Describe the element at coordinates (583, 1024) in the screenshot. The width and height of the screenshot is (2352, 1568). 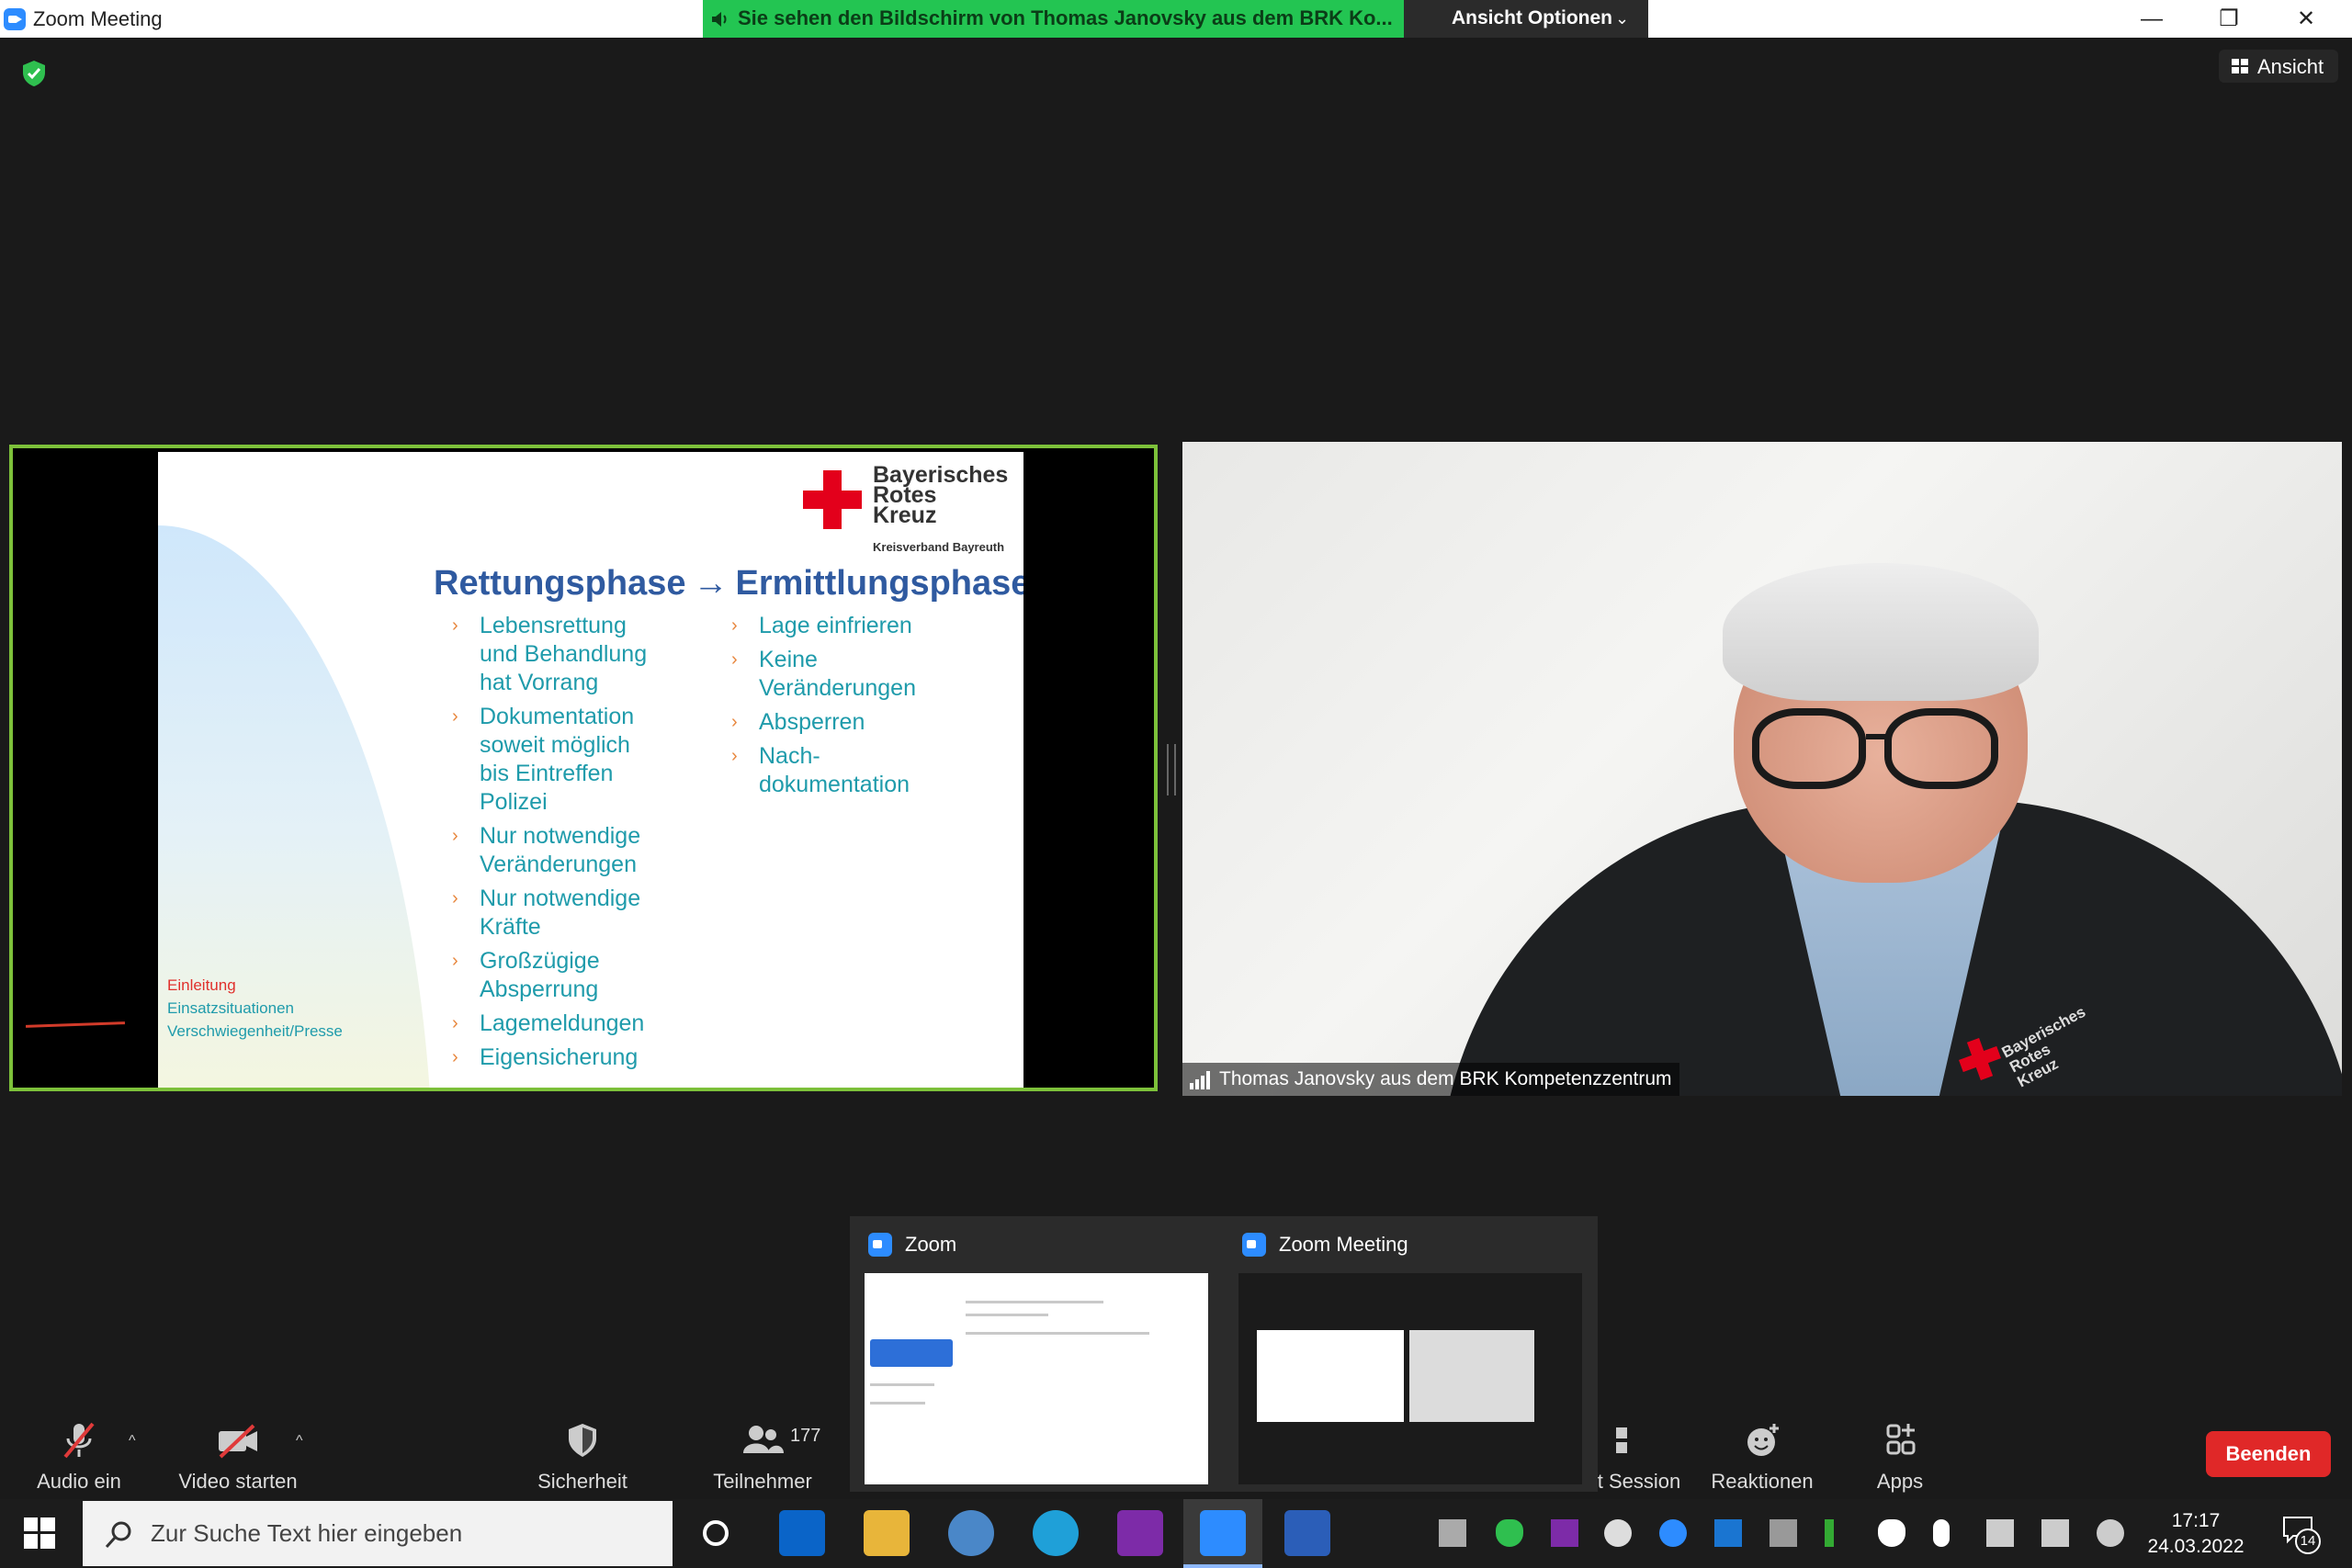
I see `list-item: Lagemeldungen` at that location.